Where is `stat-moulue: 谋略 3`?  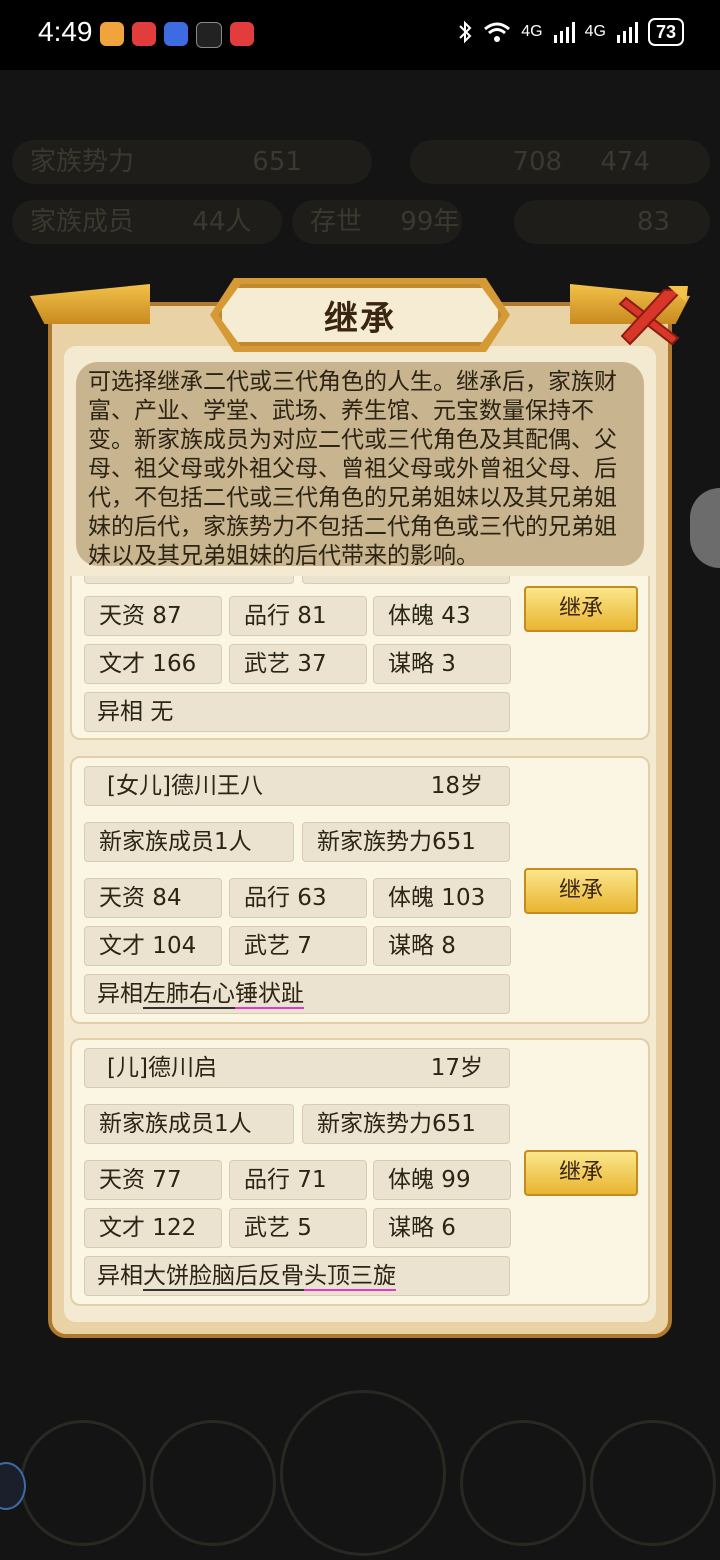
stat-moulue: 谋略 3 is located at coordinates (442, 664).